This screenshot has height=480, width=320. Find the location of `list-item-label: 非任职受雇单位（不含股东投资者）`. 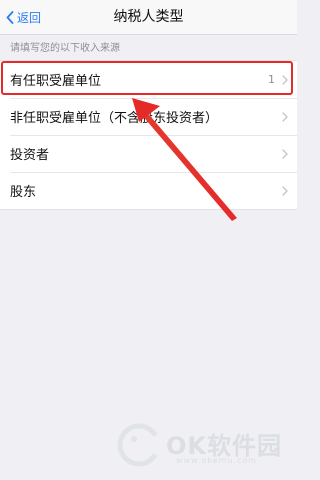

list-item-label: 非任职受雇单位（不含股东投资者） is located at coordinates (114, 118).